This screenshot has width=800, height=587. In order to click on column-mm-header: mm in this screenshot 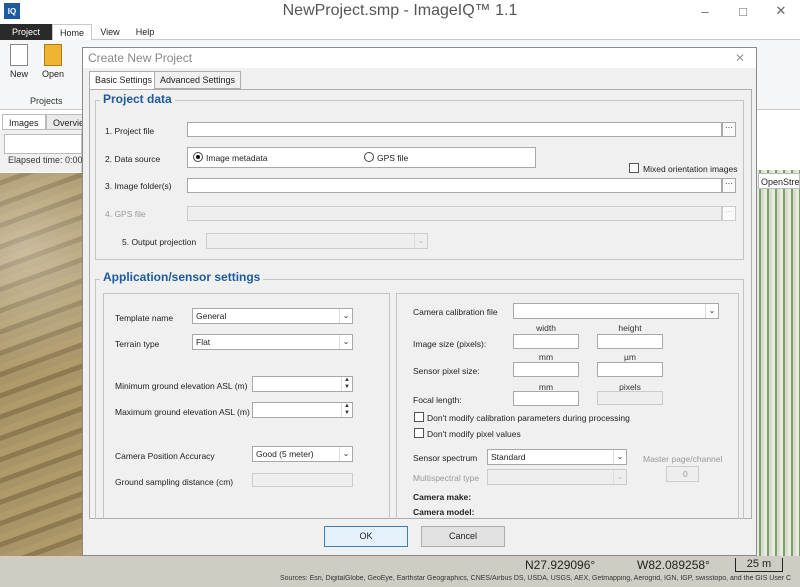, I will do `click(546, 357)`.